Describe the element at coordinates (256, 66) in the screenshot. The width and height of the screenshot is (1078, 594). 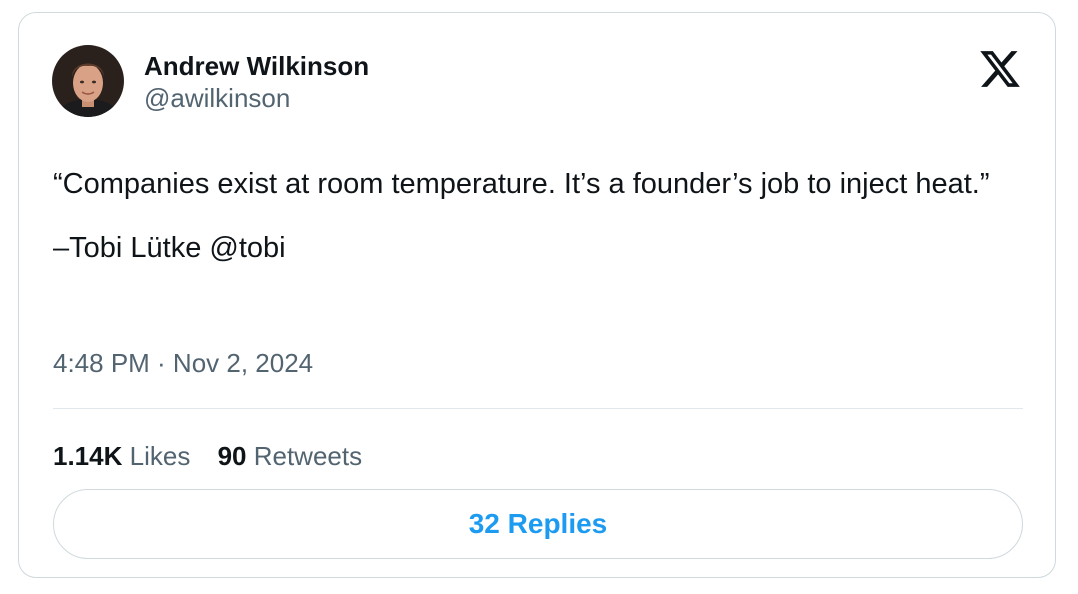
I see `author-name: Andrew Wilkinson` at that location.